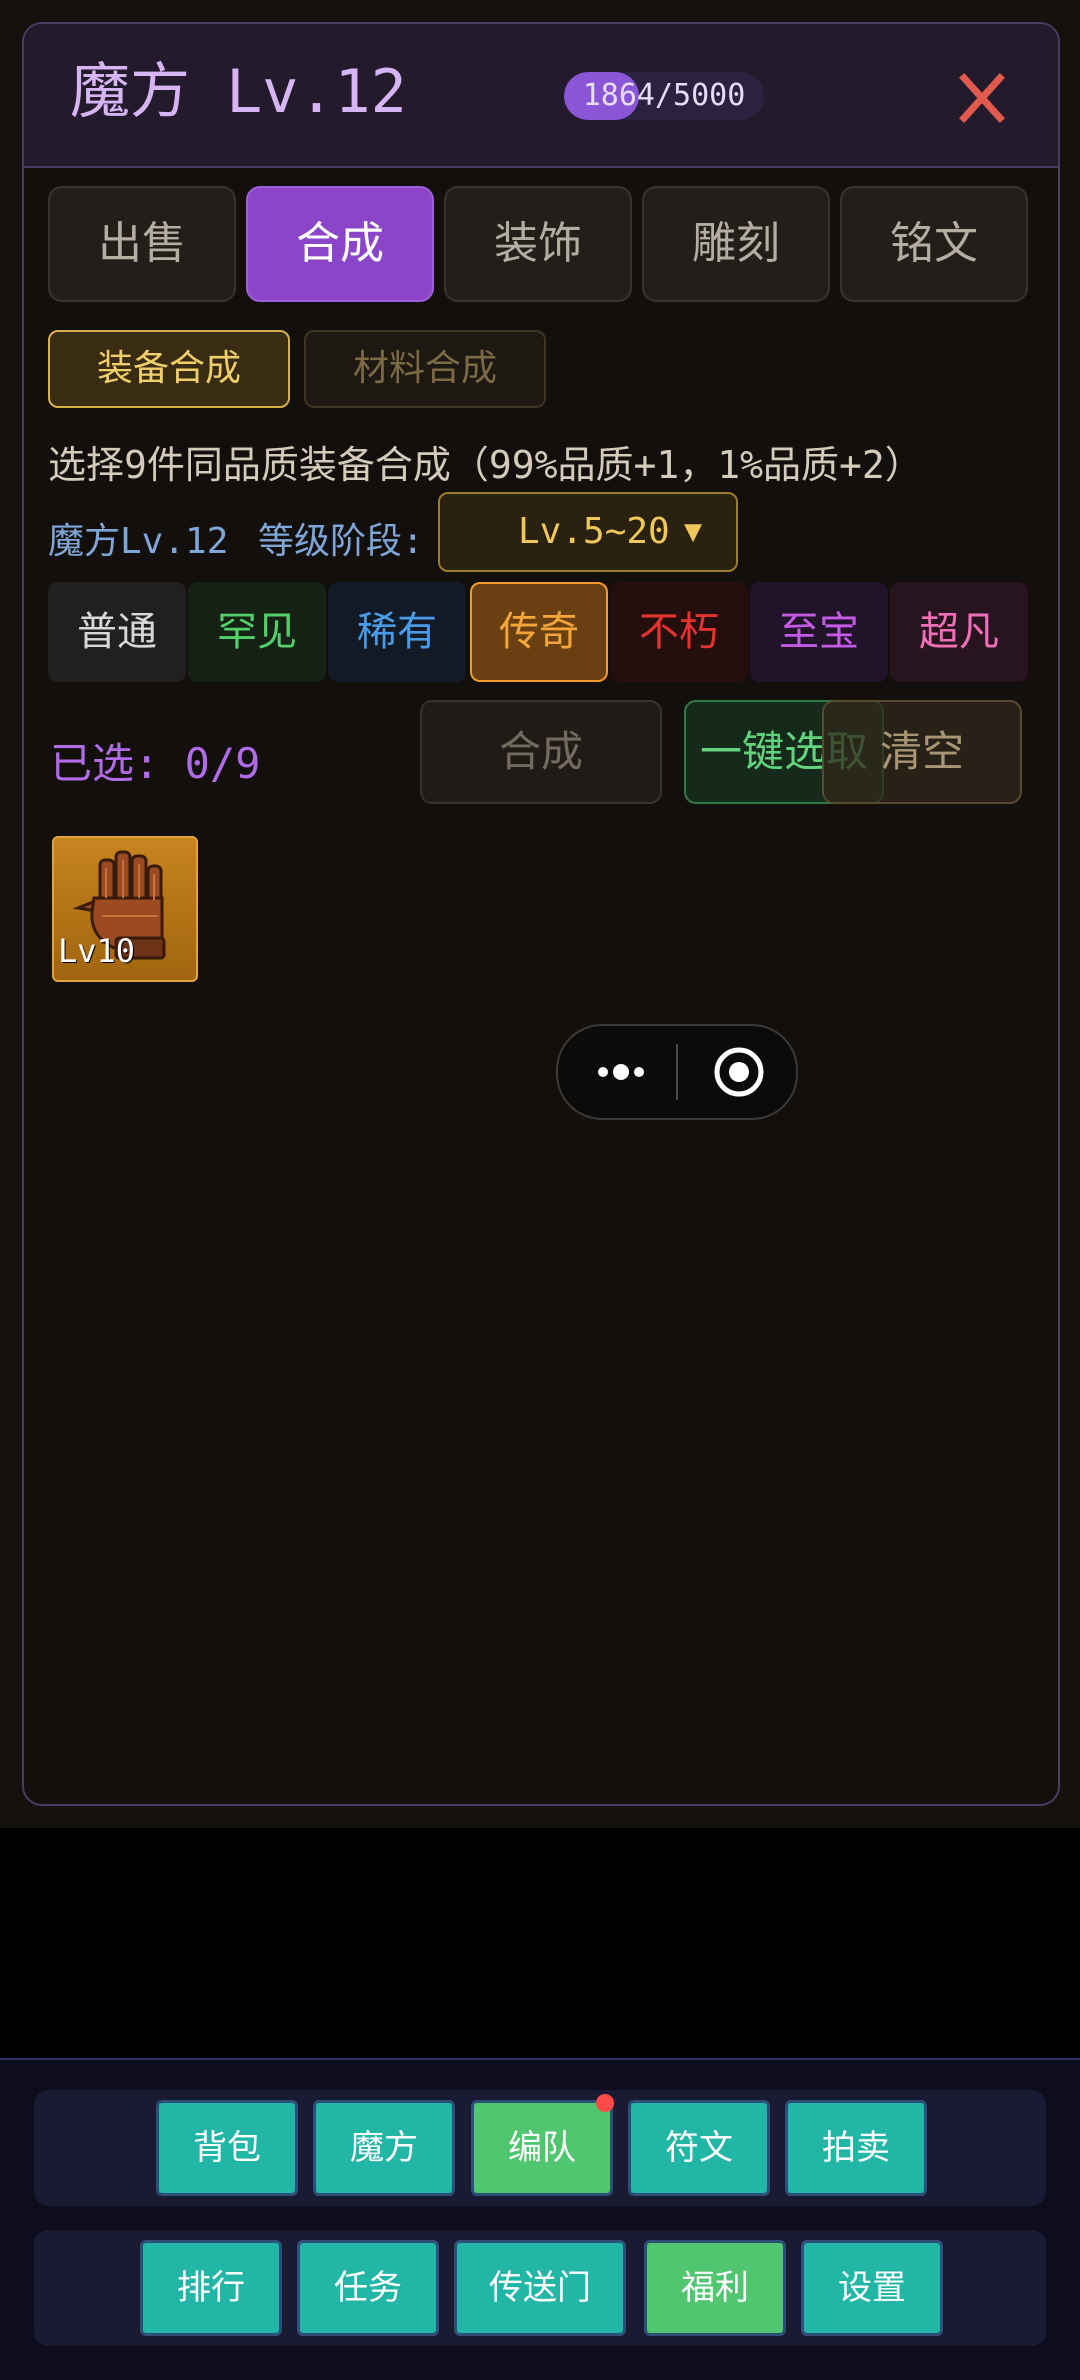 This screenshot has height=2380, width=1080. I want to click on capsule-divider, so click(677, 1072).